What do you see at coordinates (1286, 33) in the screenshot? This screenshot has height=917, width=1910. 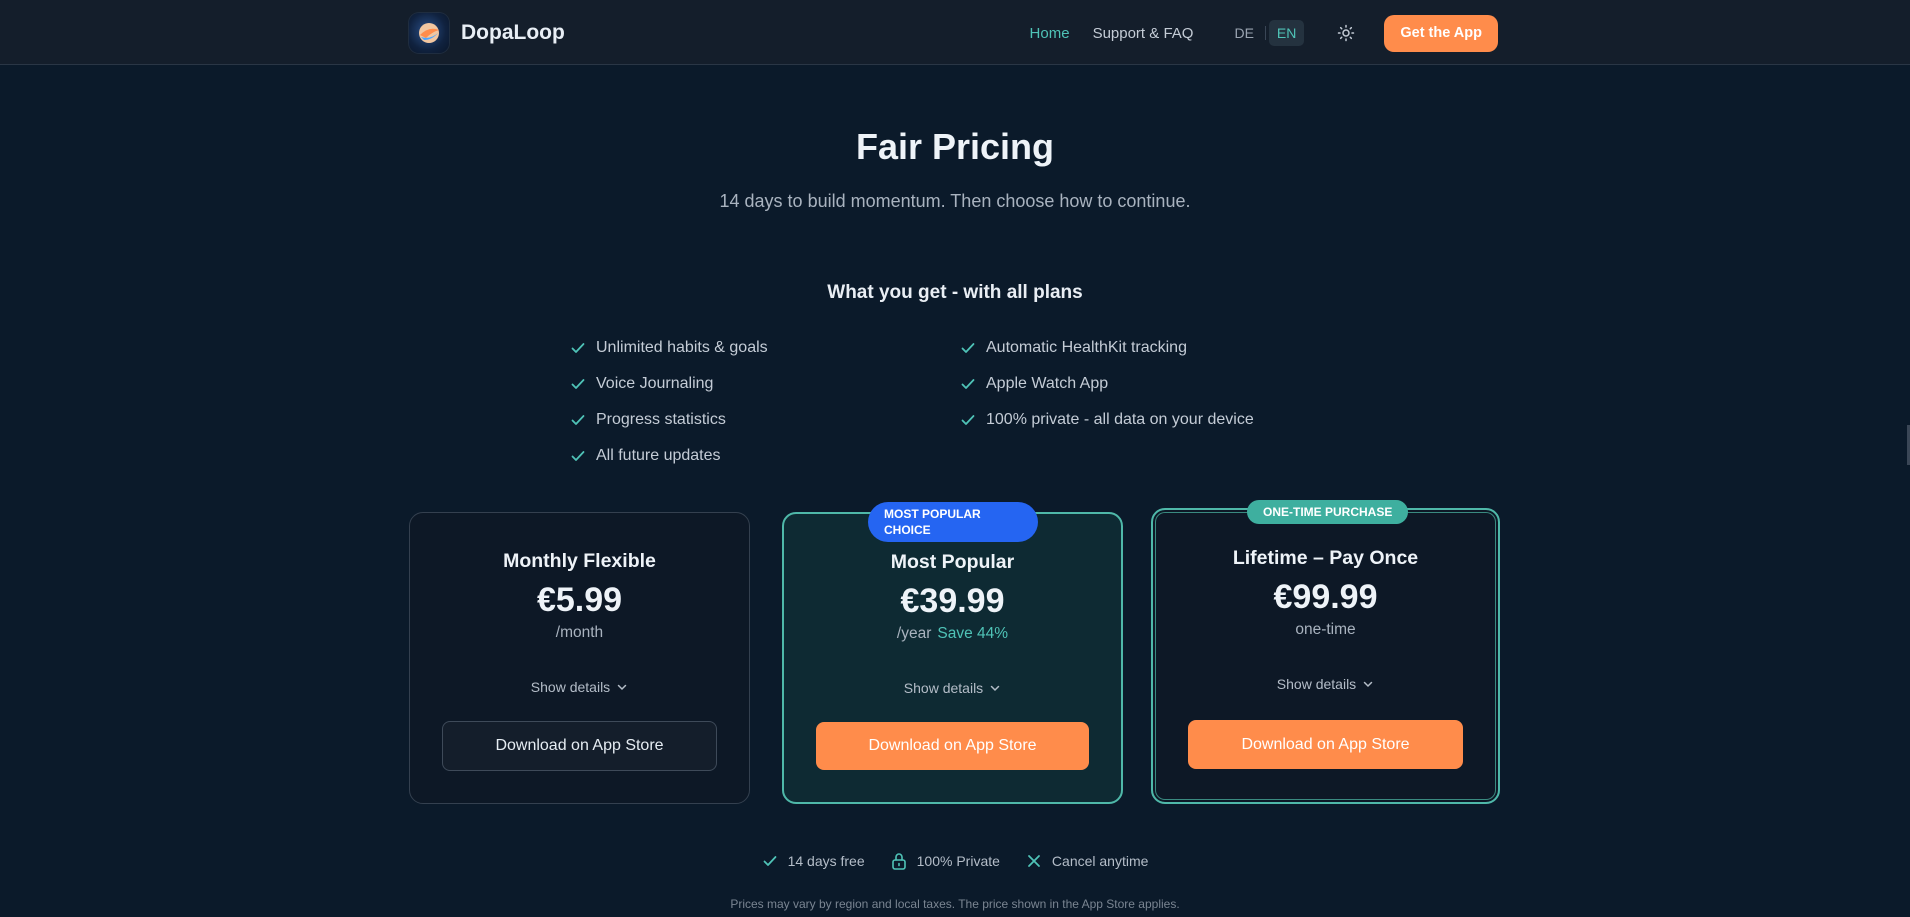 I see `lang-en-button: EN` at bounding box center [1286, 33].